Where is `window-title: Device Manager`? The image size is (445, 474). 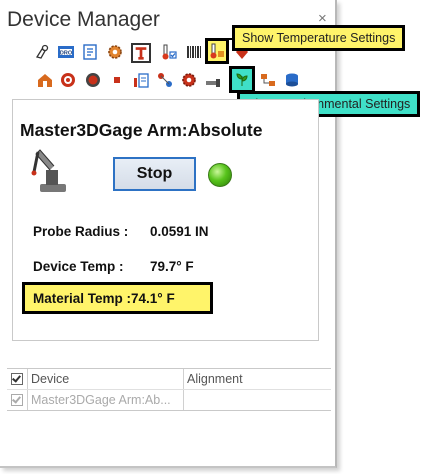 window-title: Device Manager is located at coordinates (83, 19).